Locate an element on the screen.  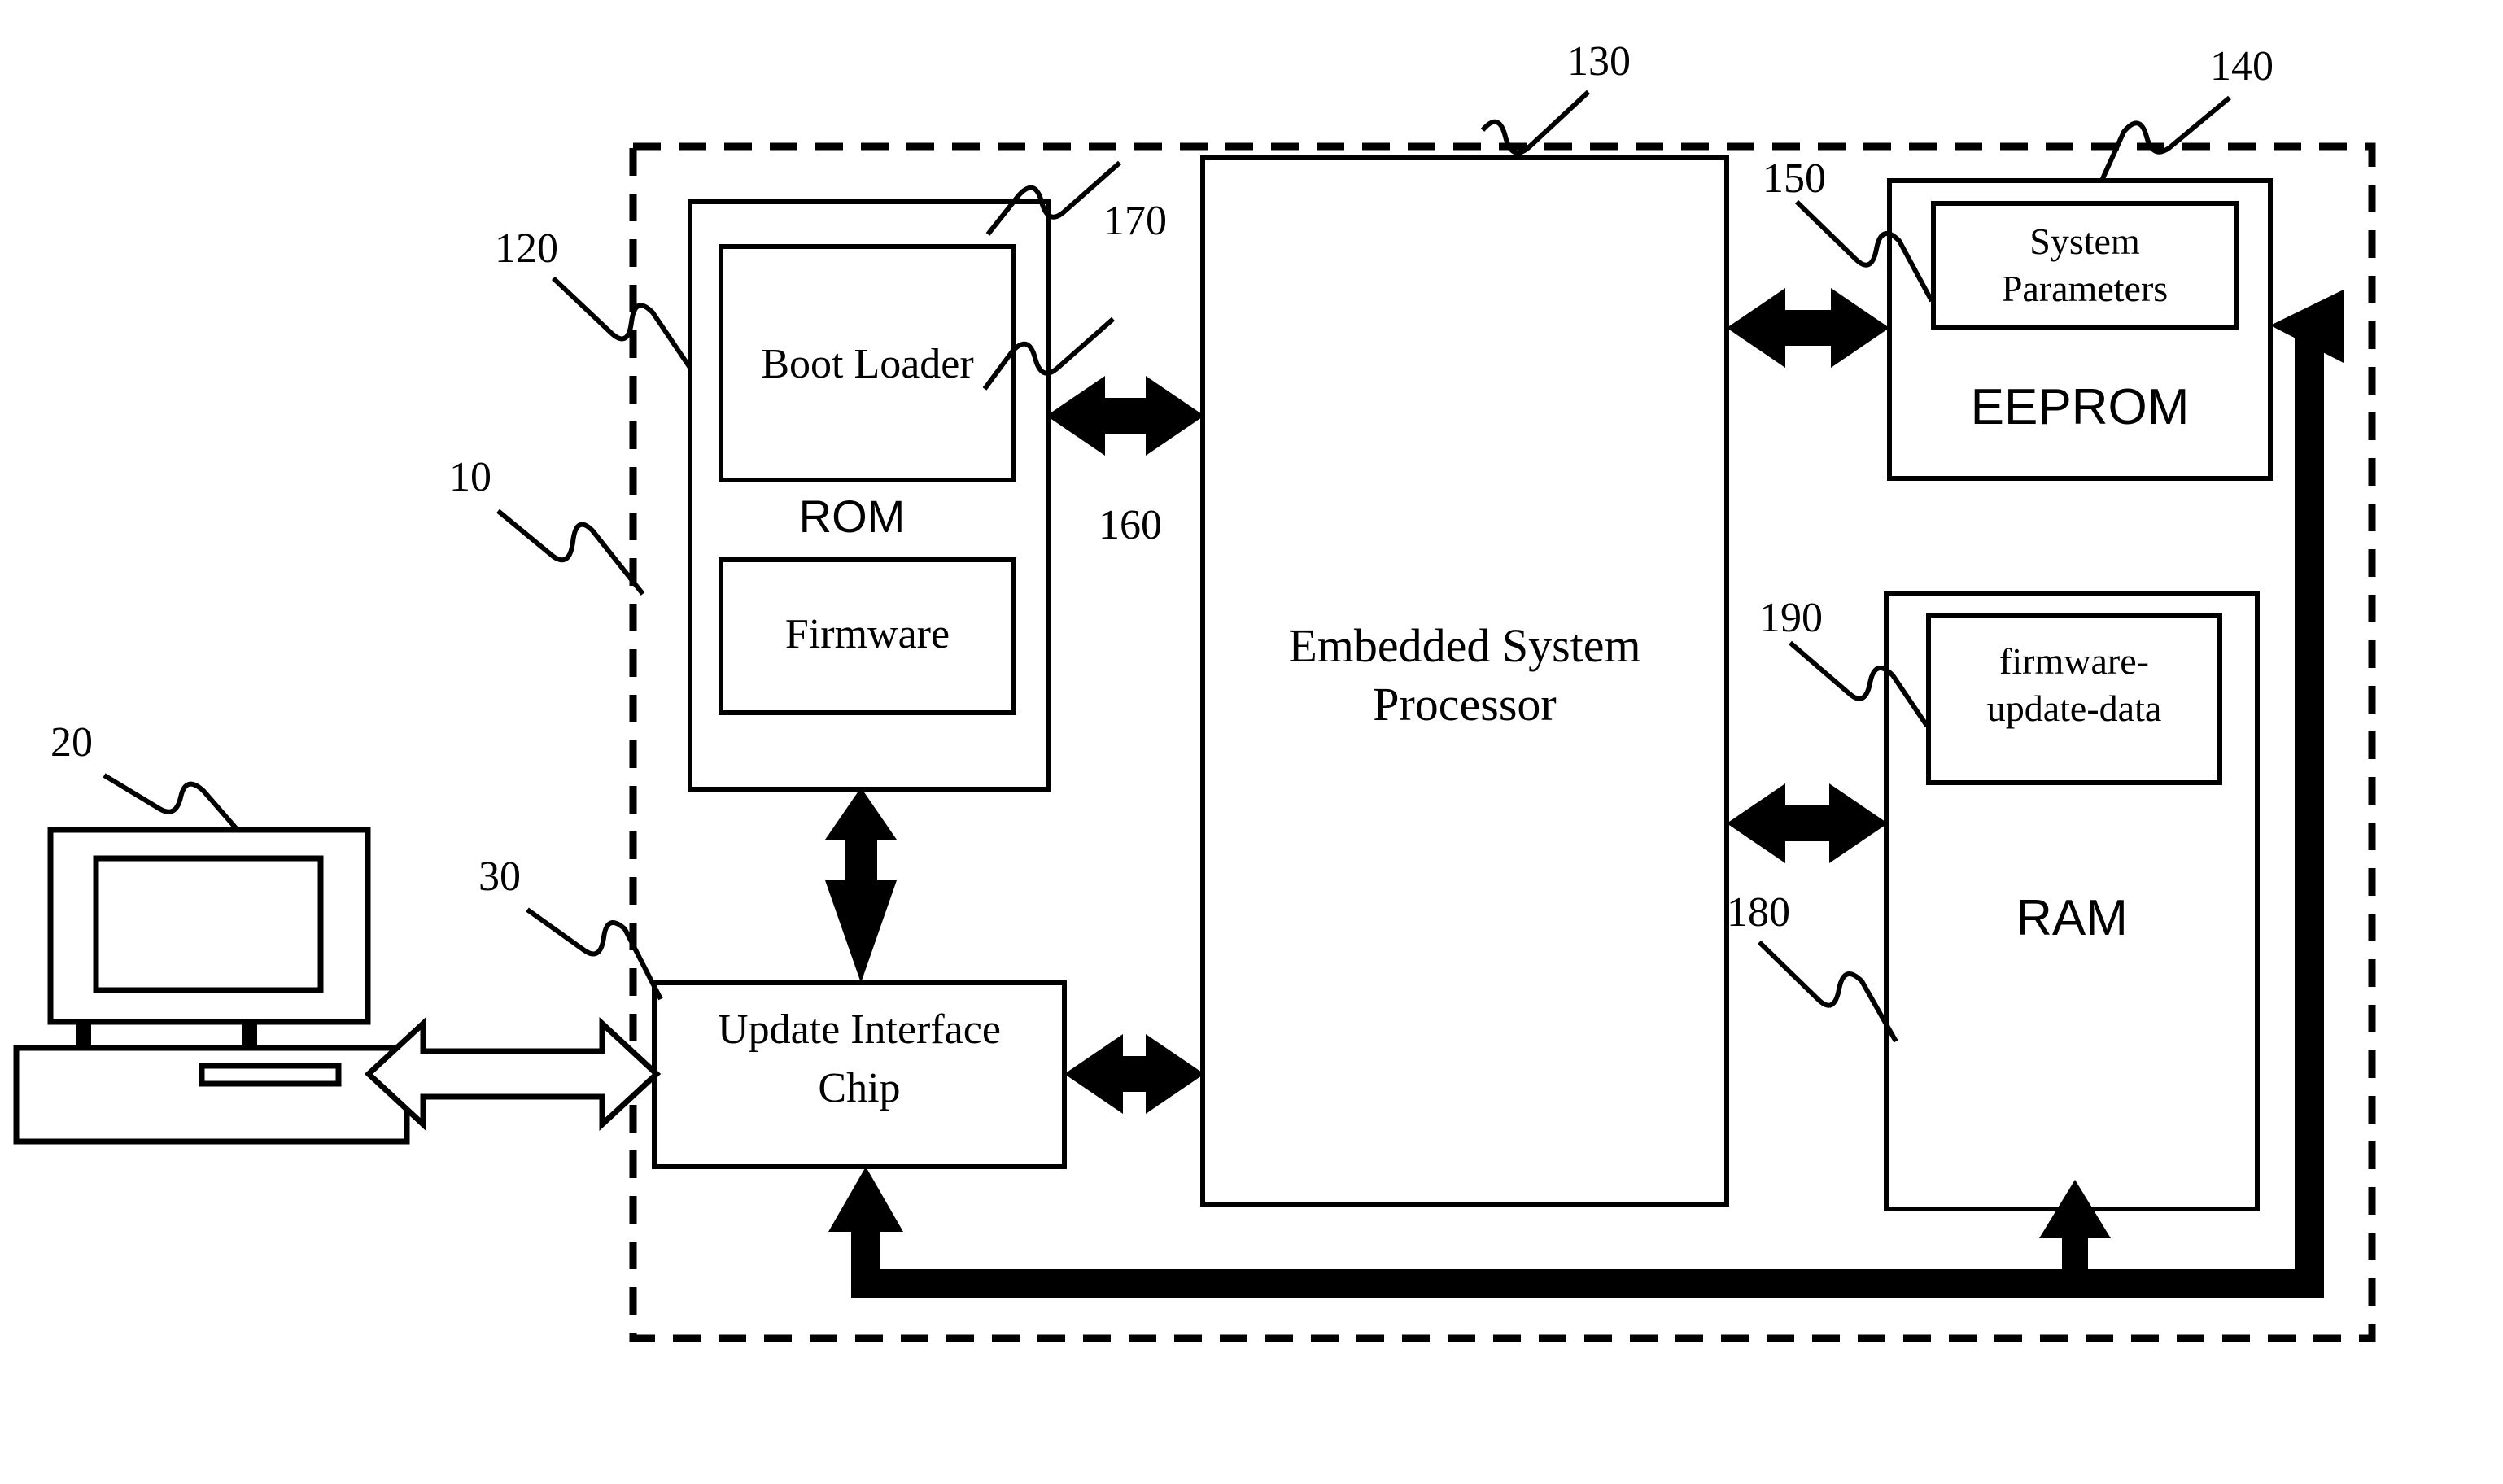
processor-label-line1: Embedded System is located at coordinates (1465, 646).